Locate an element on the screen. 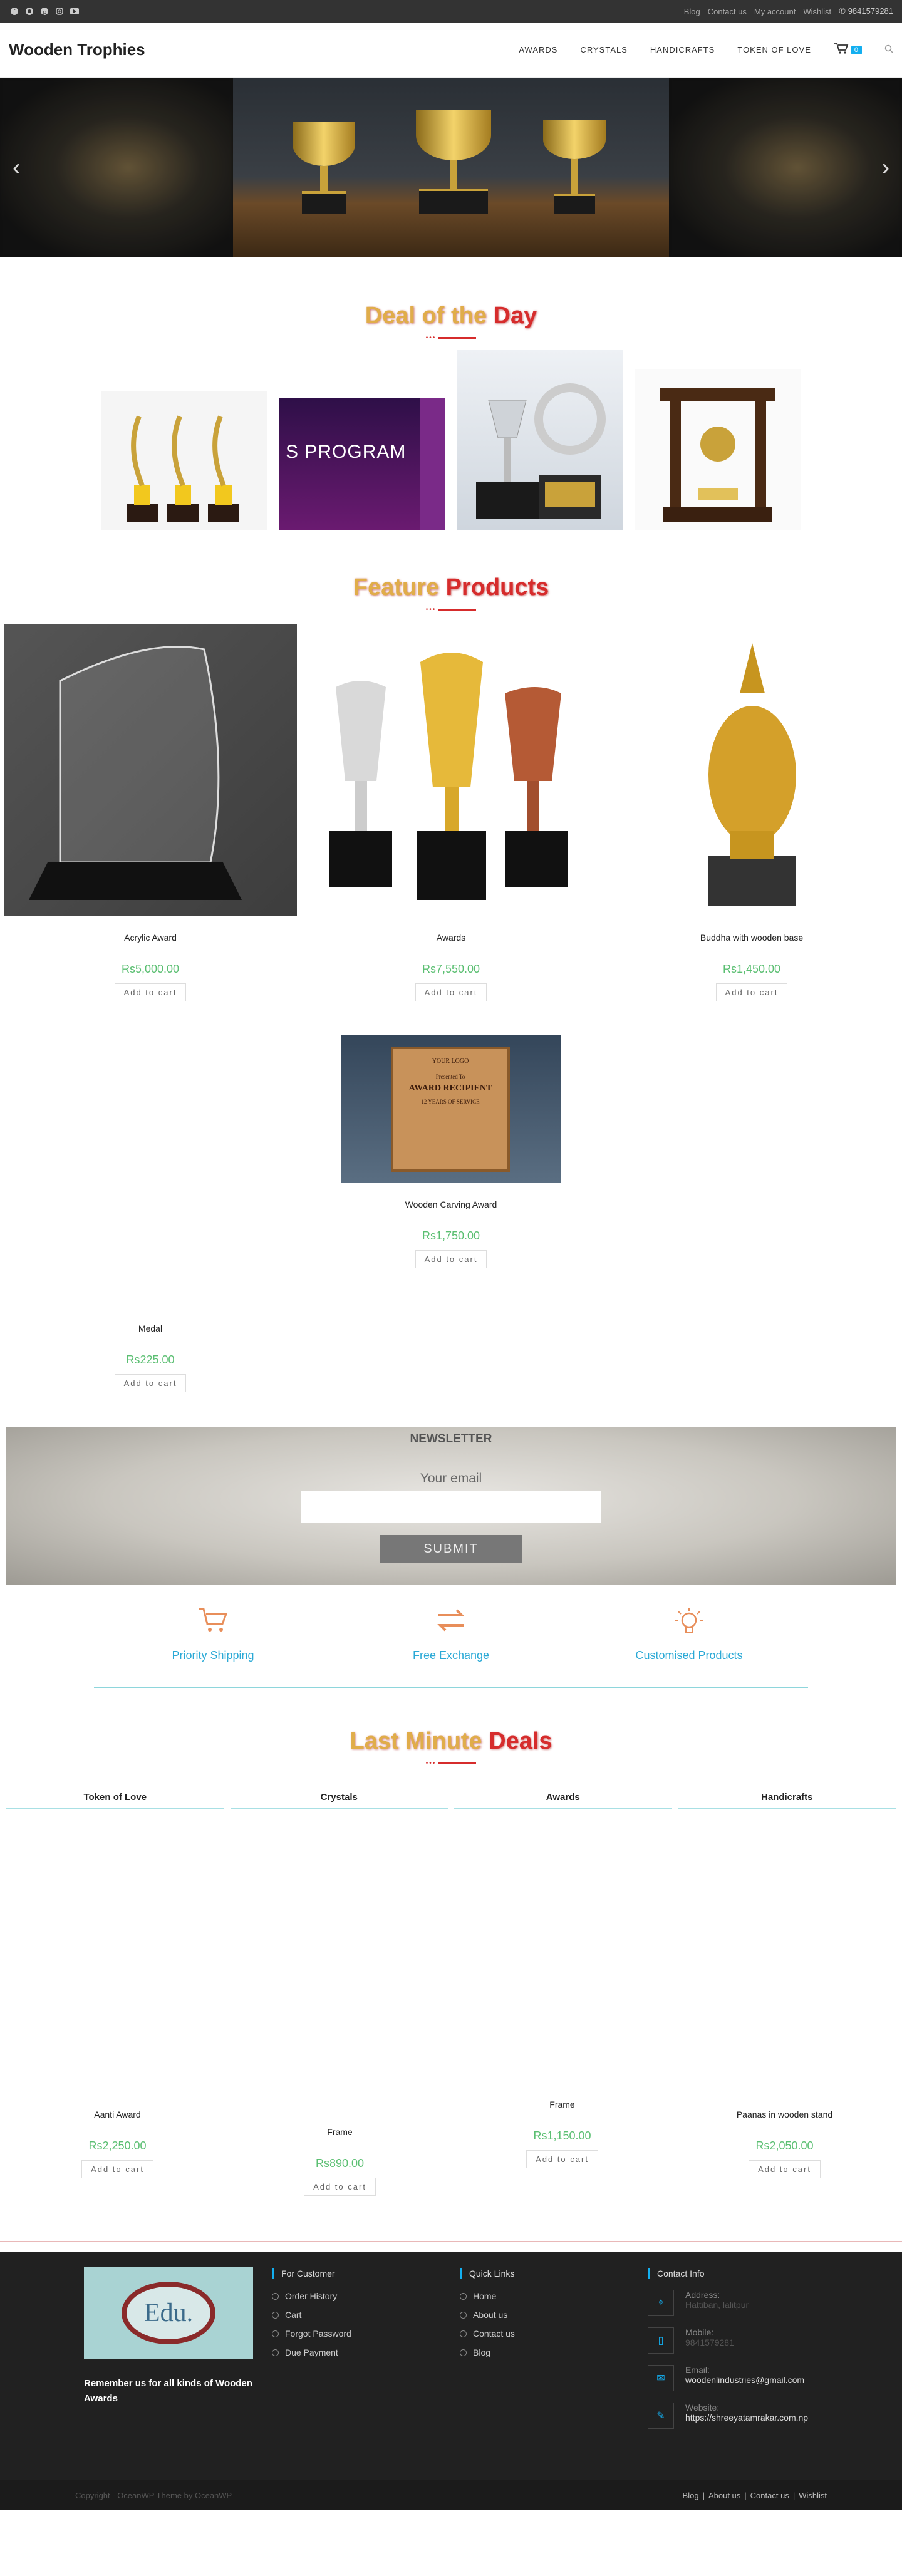 The height and width of the screenshot is (2576, 902). plaque-logo-text: YOUR LOGO is located at coordinates (450, 1061).